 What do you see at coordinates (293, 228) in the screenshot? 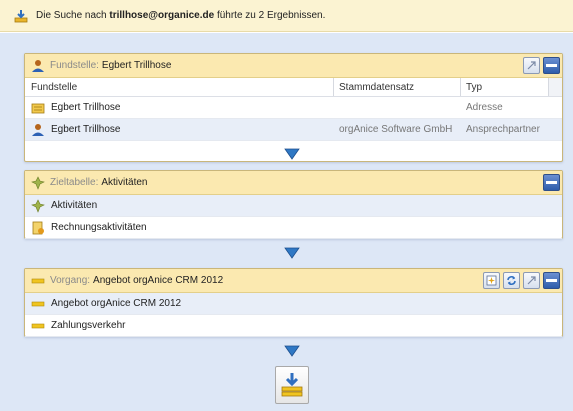
I see `list-item: Rechnungsaktivitäten` at bounding box center [293, 228].